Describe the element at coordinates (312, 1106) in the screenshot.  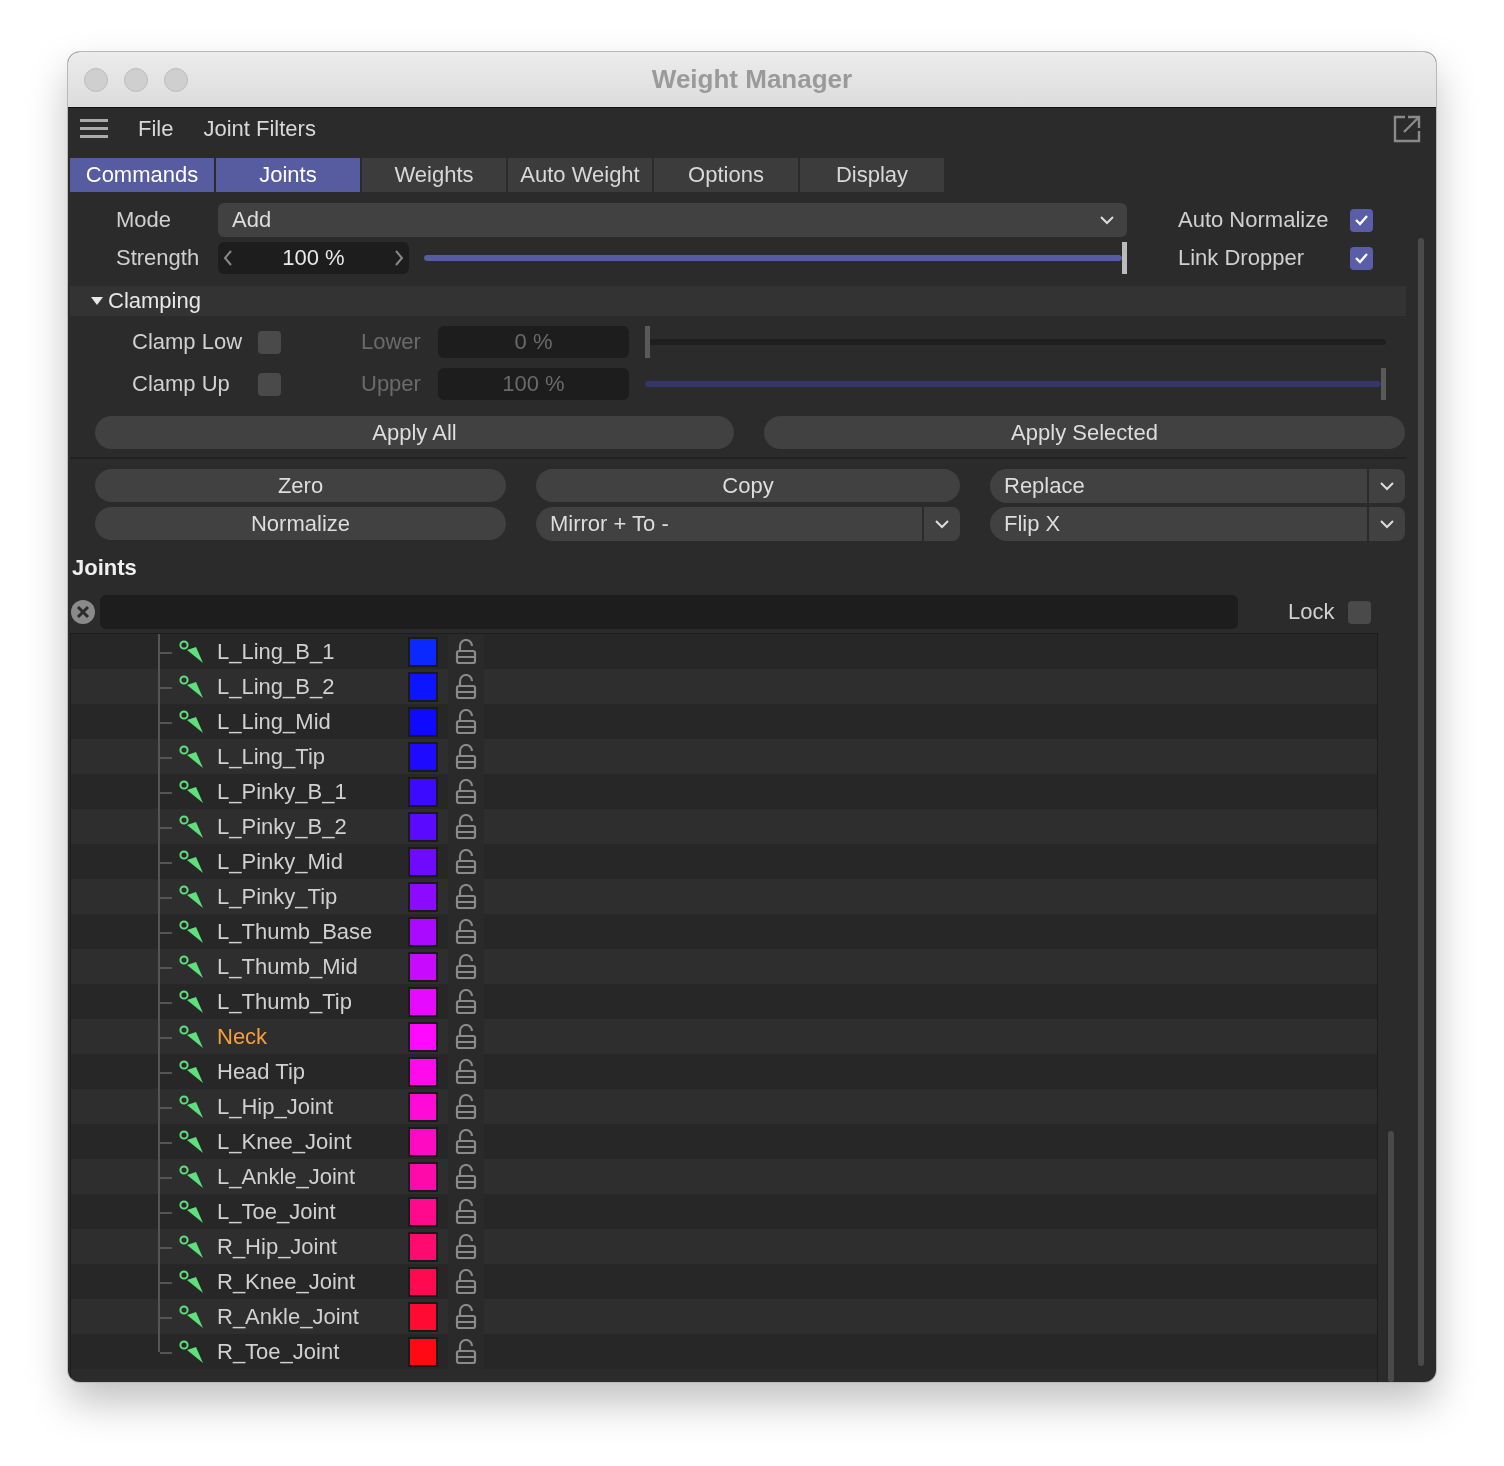
I see `joint-name: L_Hip_Joint` at that location.